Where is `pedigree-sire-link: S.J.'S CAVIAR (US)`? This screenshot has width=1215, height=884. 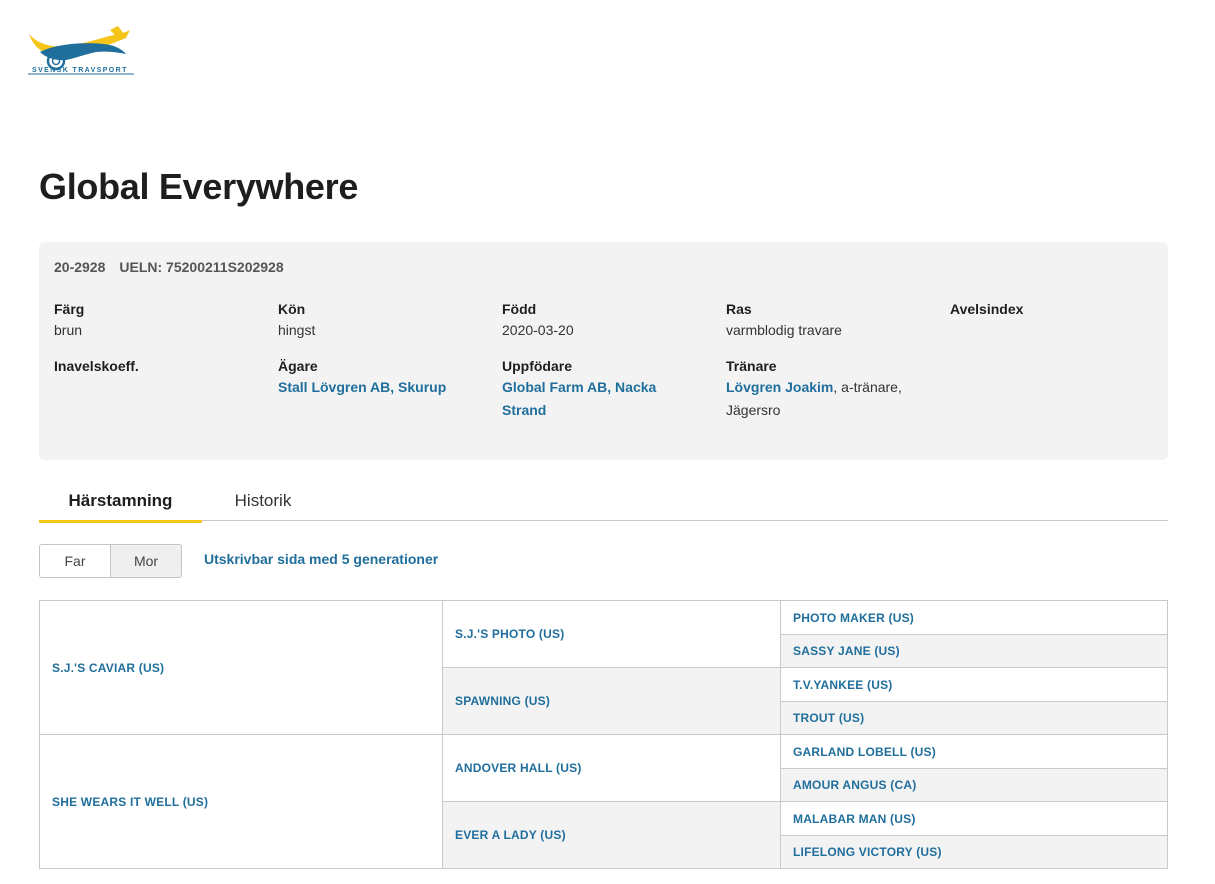 pedigree-sire-link: S.J.'S CAVIAR (US) is located at coordinates (108, 668).